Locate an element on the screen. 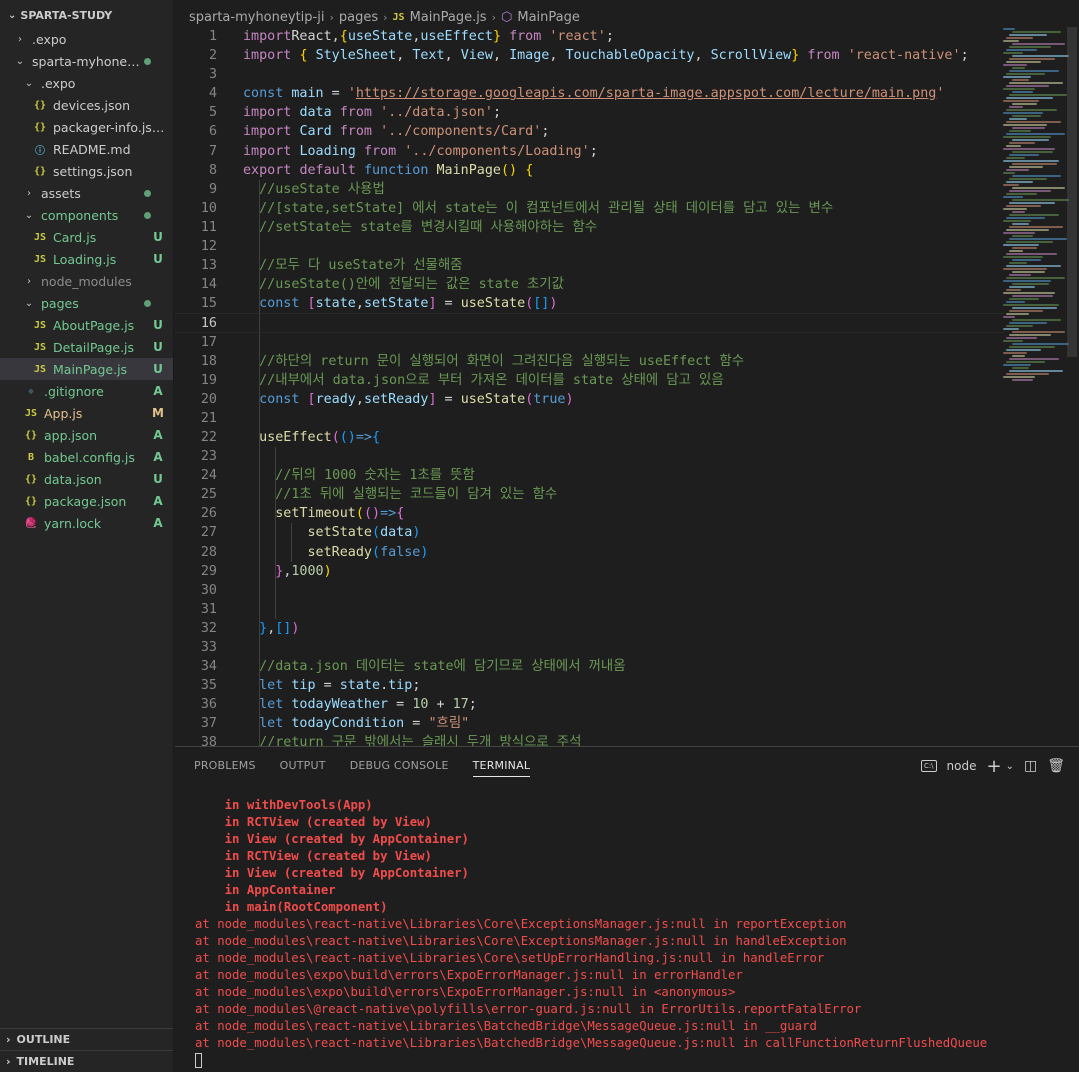 The height and width of the screenshot is (1072, 1079). code-line: 28 setReady(false) is located at coordinates (589, 552).